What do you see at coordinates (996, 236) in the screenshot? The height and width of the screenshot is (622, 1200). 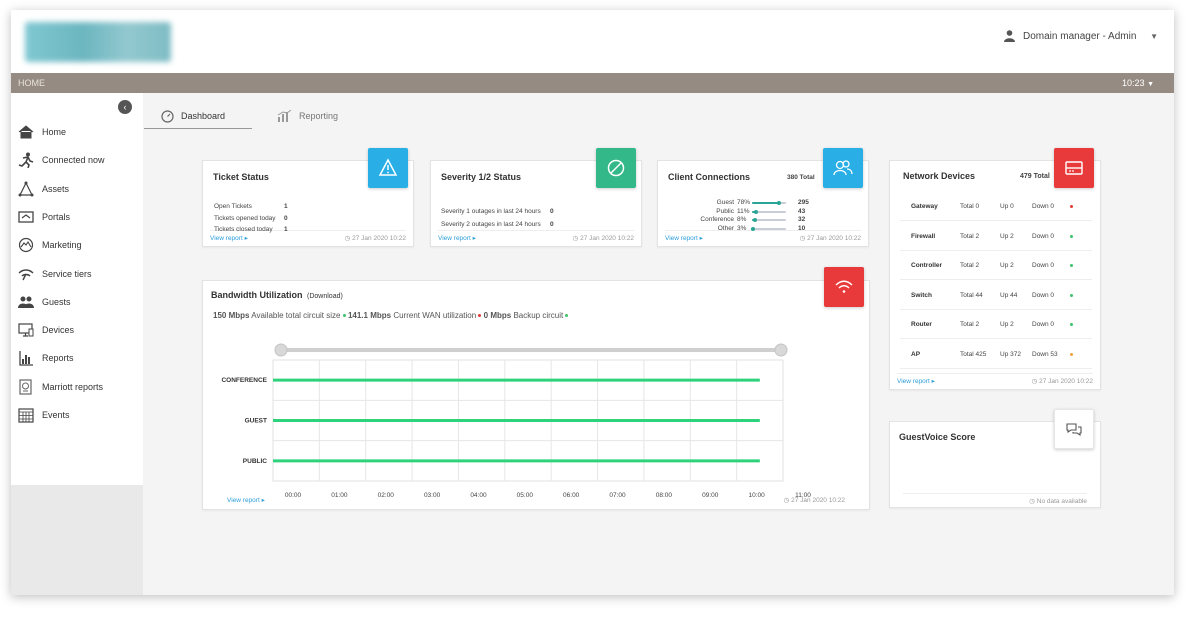 I see `device-row: Firewall Total 2 Up 2 Down 0` at bounding box center [996, 236].